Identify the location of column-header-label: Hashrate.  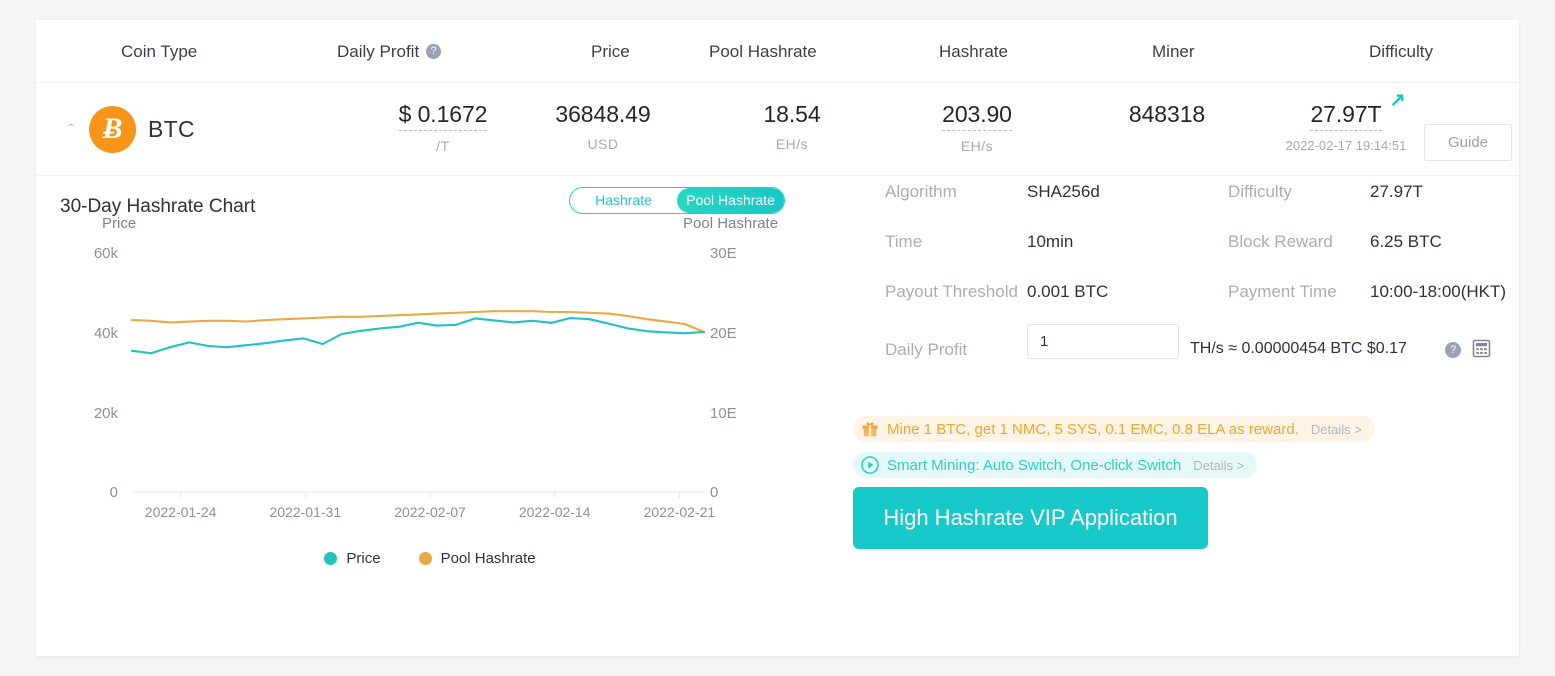
(973, 51).